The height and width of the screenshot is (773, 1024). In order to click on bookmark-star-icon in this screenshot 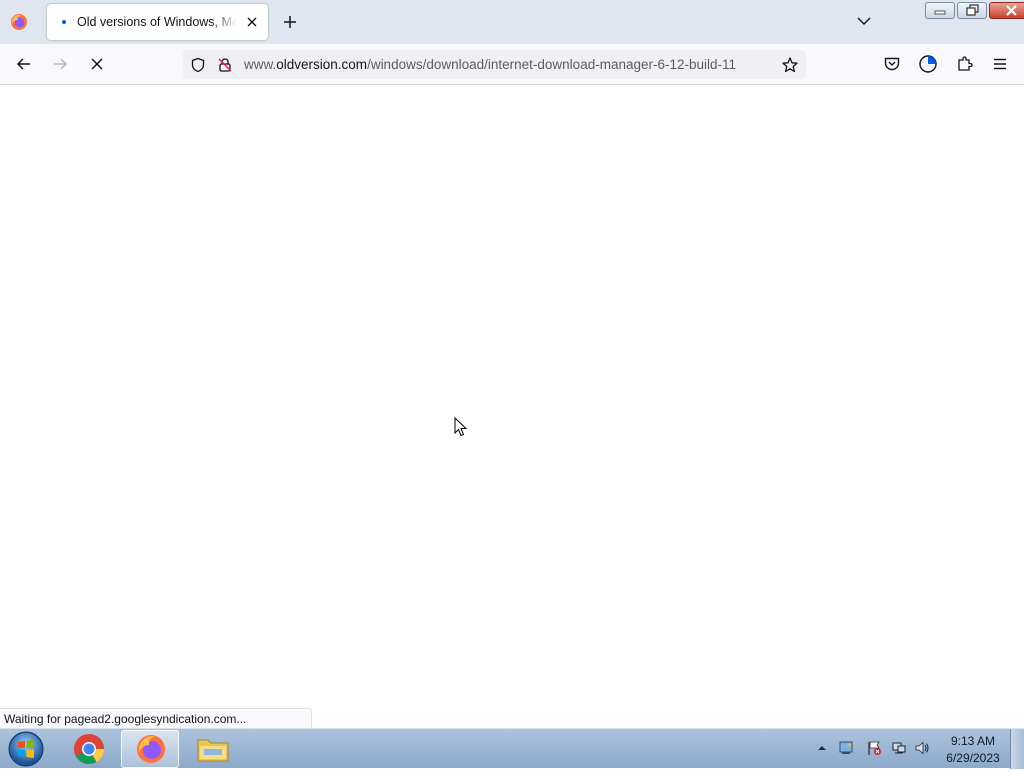, I will do `click(790, 65)`.